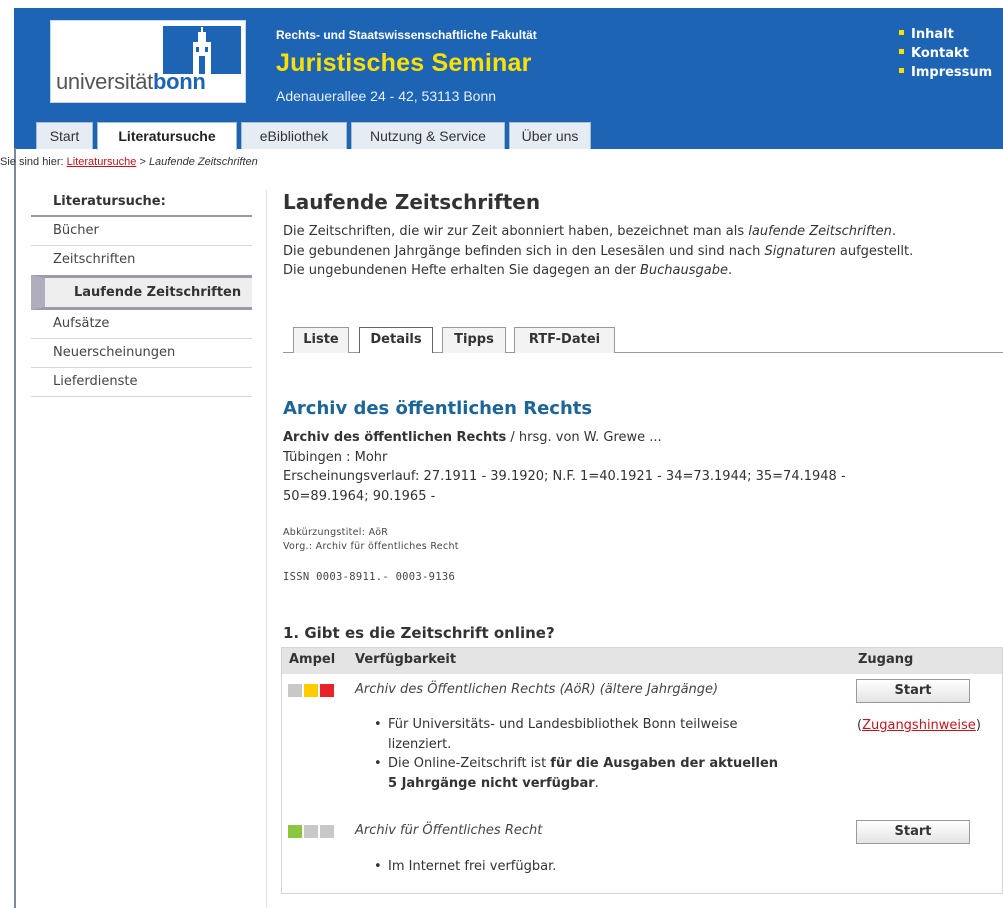 This screenshot has width=1003, height=908. I want to click on intro-emphasis: Buchausgabe, so click(683, 270).